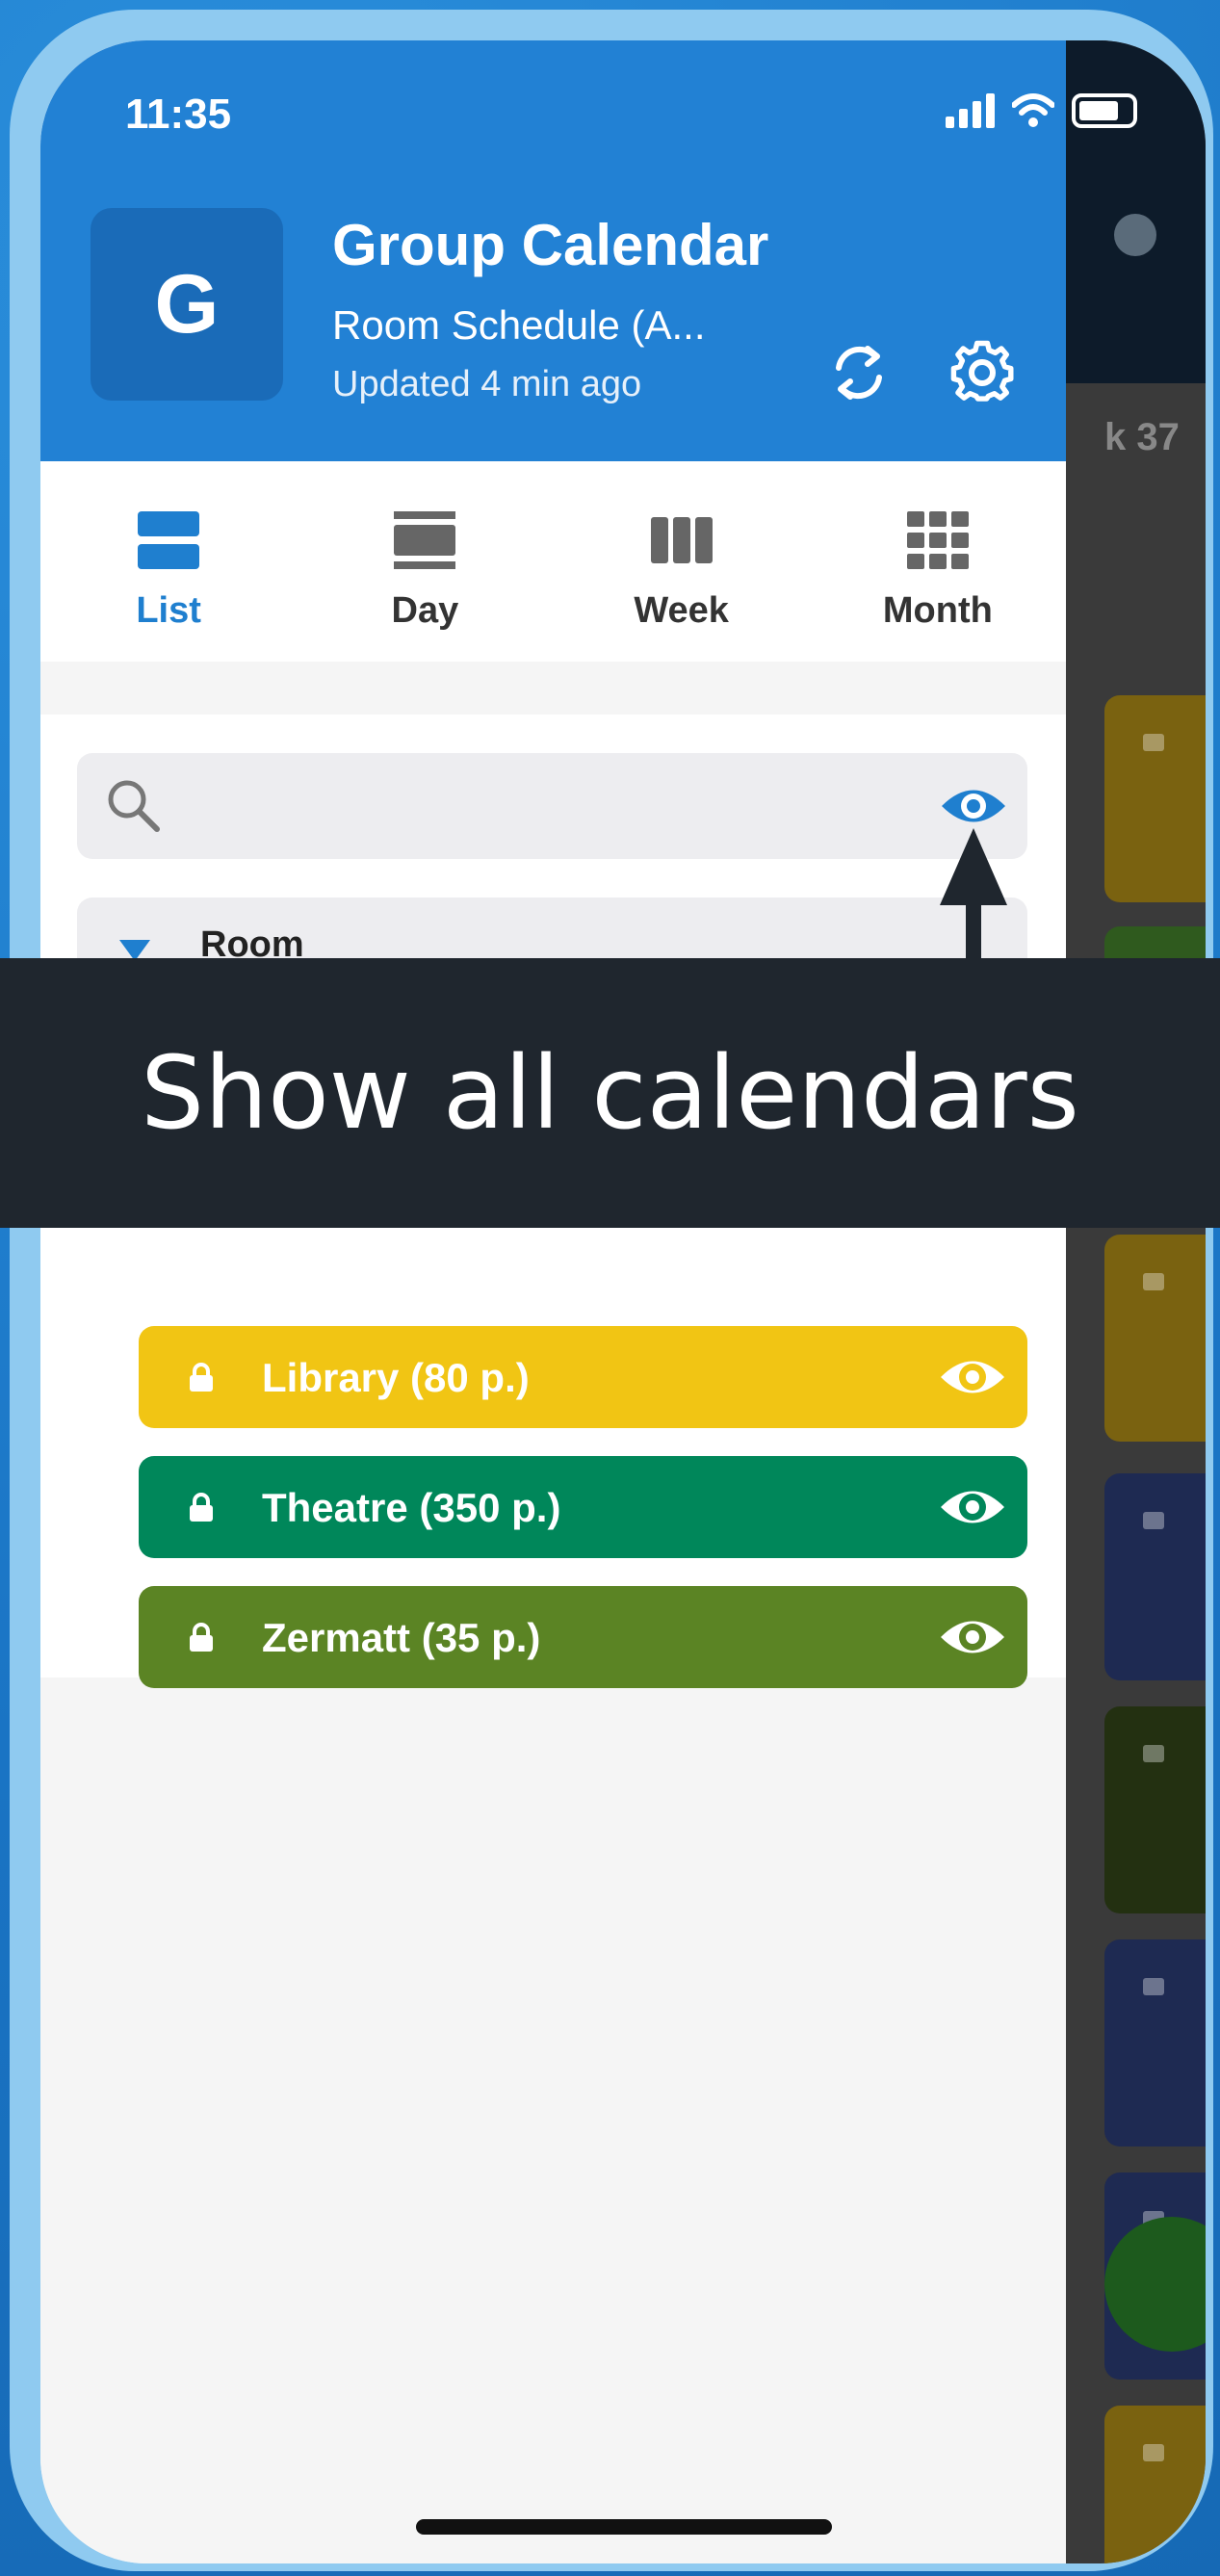 This screenshot has width=1220, height=2576. I want to click on profile-icon, so click(1135, 235).